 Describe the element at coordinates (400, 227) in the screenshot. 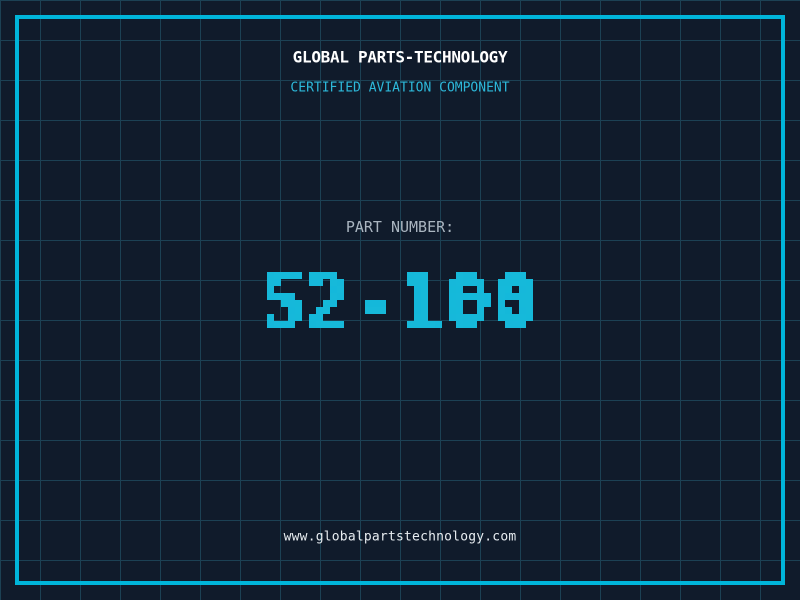

I see `part-number-label: PART NUMBER:` at that location.